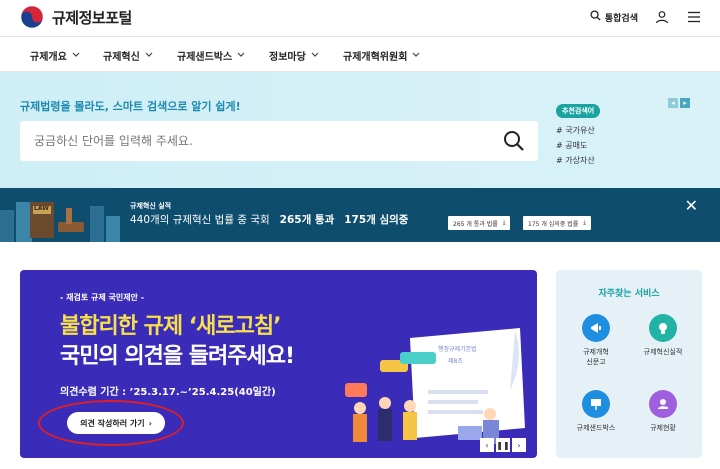 Image resolution: width=720 pixels, height=469 pixels. I want to click on nav-item-sandbox: 규제샌드박스, so click(211, 55).